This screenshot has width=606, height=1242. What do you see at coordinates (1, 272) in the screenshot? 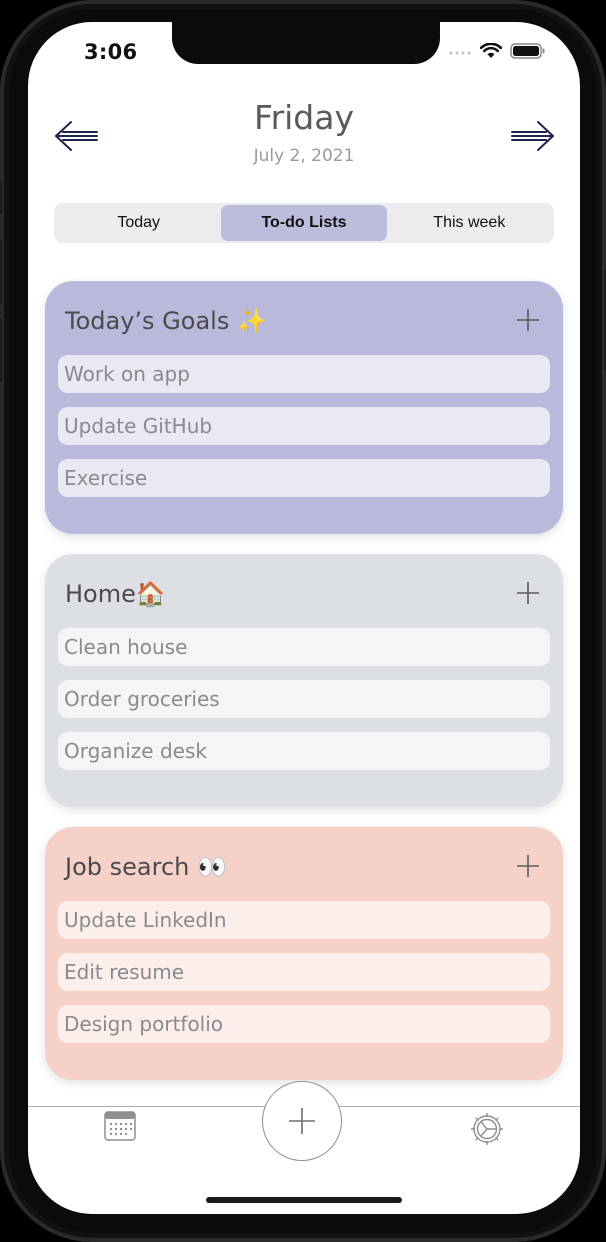
I see `volume-up-button` at bounding box center [1, 272].